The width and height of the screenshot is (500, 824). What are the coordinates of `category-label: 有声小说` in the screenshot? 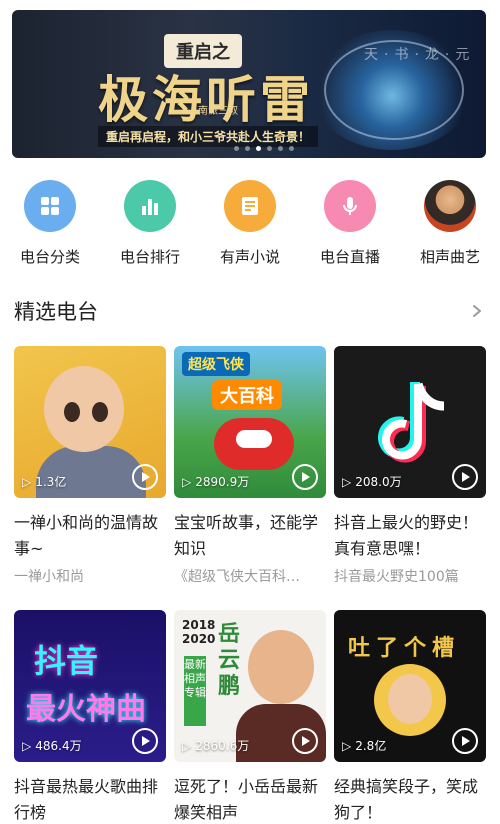 It's located at (249, 257).